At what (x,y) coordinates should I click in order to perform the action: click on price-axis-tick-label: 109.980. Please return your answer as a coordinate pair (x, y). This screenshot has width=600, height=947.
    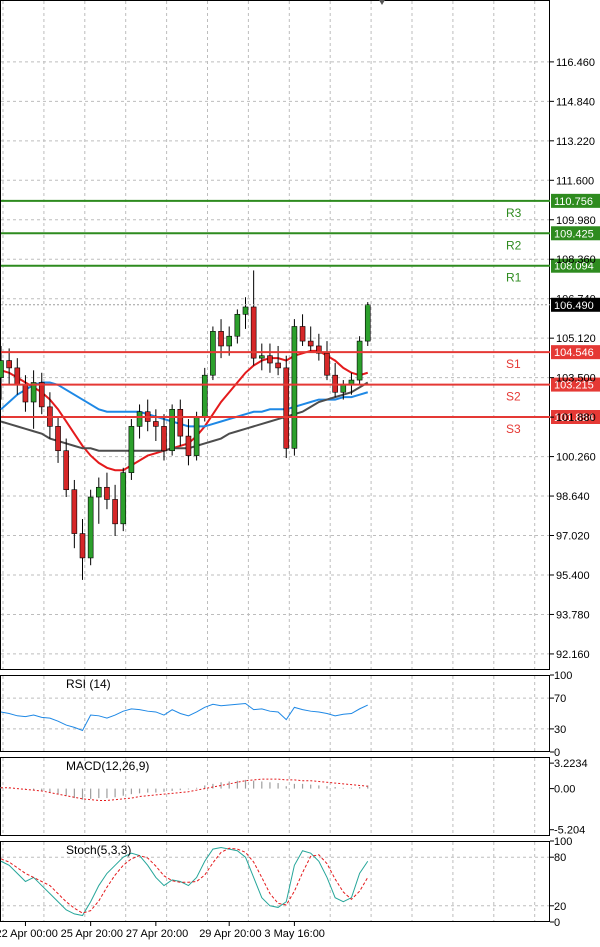
    Looking at the image, I should click on (576, 221).